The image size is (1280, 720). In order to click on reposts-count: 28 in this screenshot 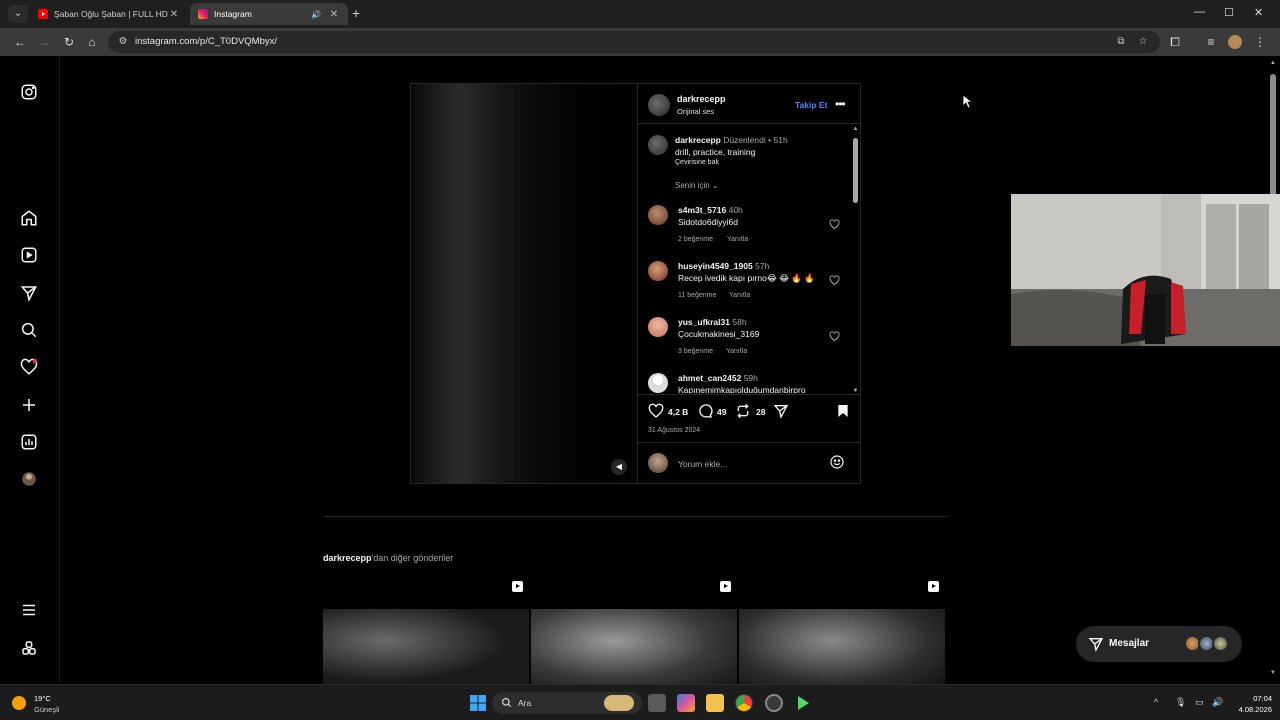, I will do `click(761, 412)`.